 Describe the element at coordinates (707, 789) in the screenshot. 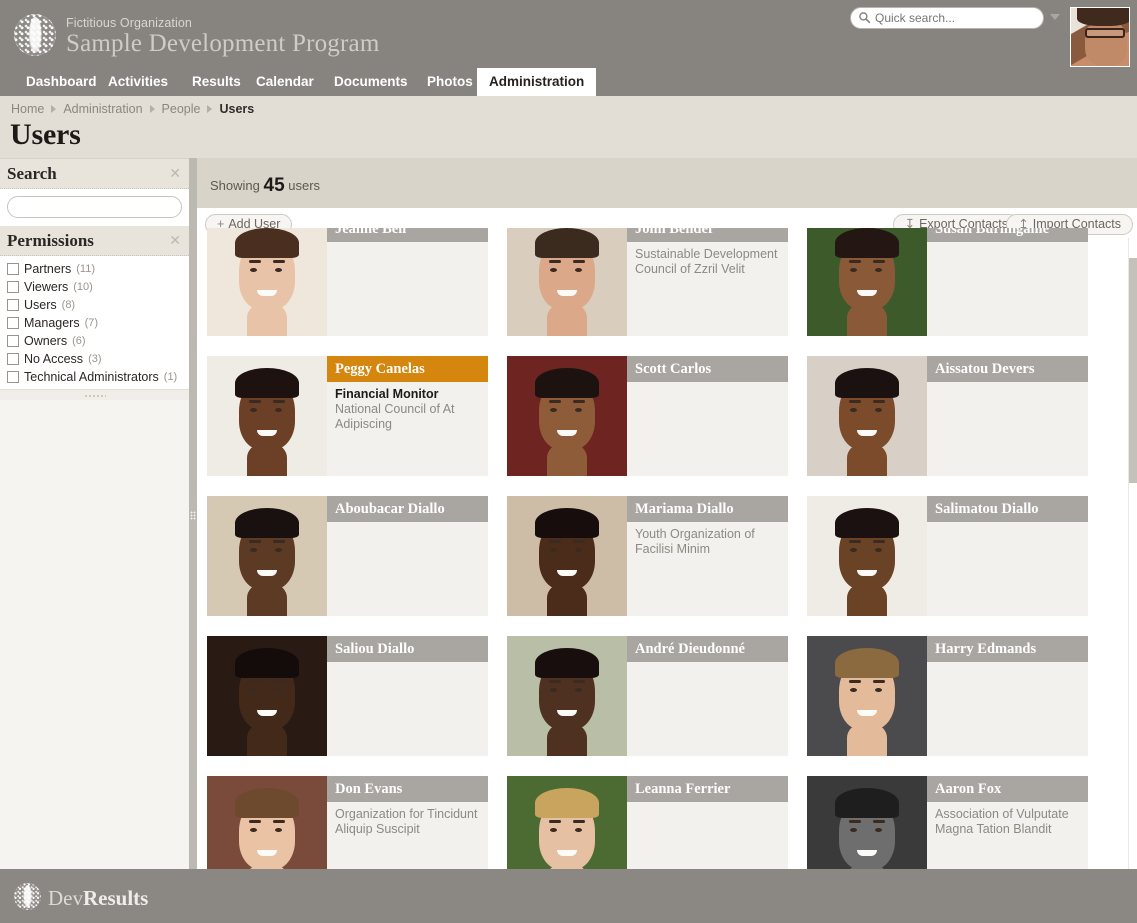

I see `user-name: Leanna Ferrier` at that location.